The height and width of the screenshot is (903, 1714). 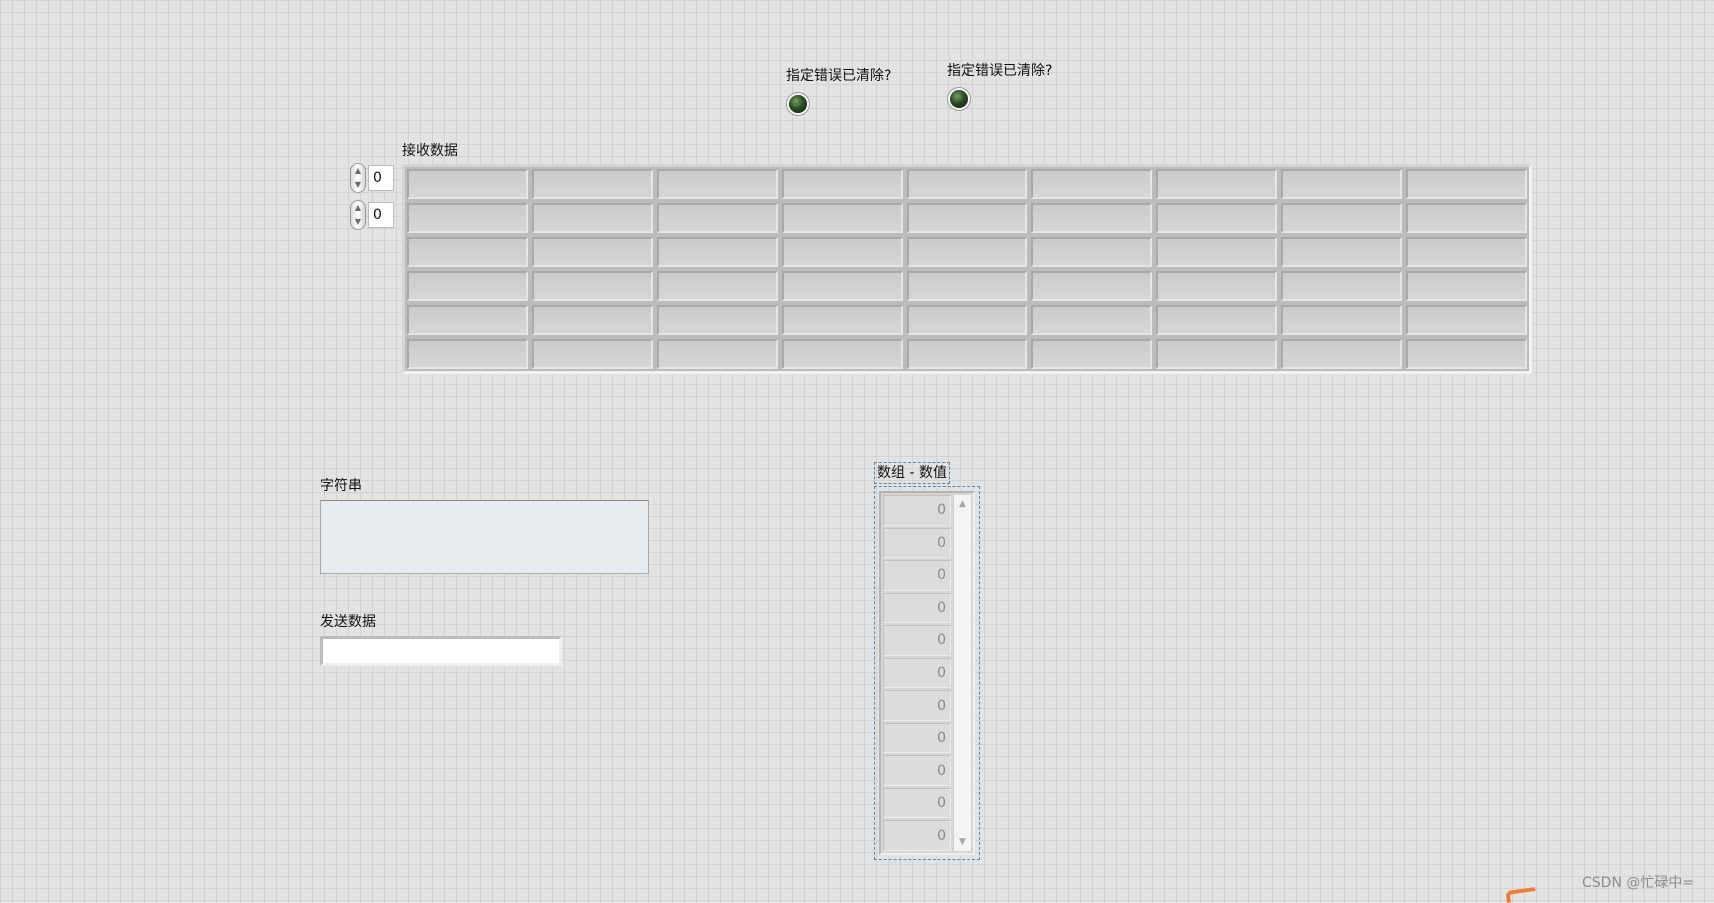 I want to click on column-index-value: 0, so click(x=381, y=215).